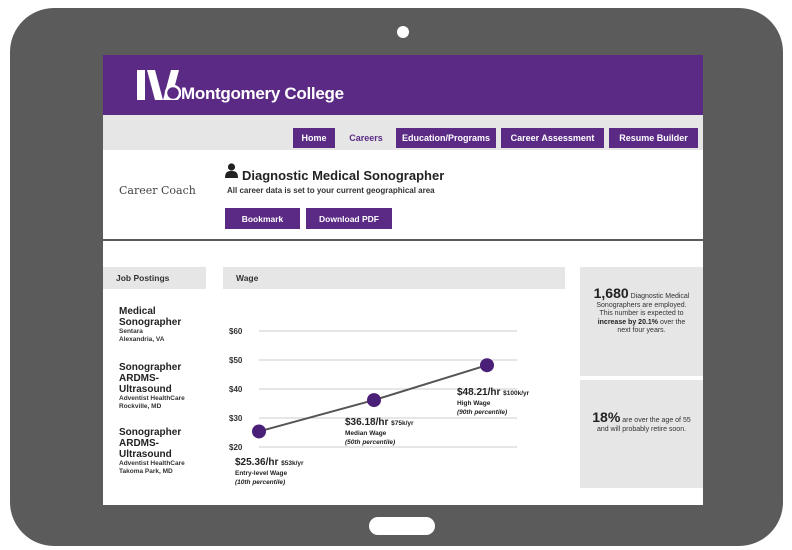 The image size is (792, 550). I want to click on job-location: Takoma Park, MD, so click(146, 471).